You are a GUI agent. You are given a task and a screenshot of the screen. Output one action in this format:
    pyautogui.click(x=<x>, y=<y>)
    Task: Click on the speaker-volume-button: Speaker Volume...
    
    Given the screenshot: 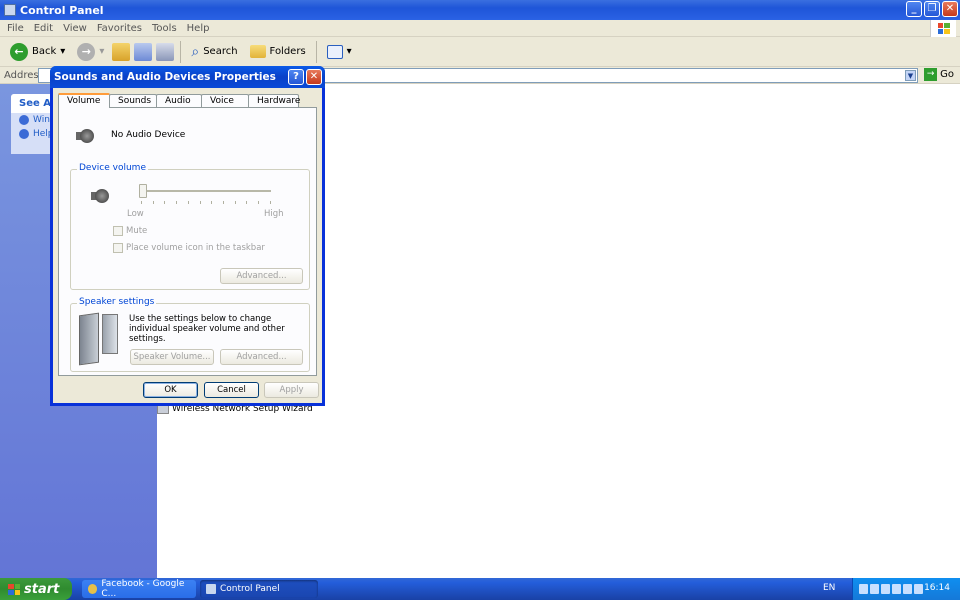 What is the action you would take?
    pyautogui.click(x=172, y=357)
    